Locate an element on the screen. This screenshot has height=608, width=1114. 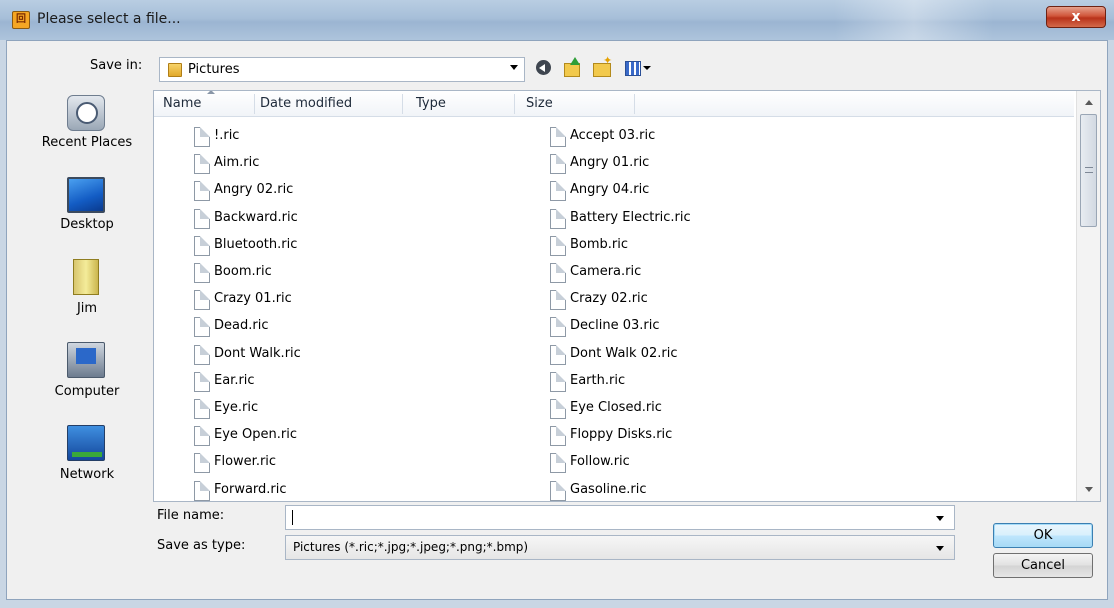
file-name: Earth.ric is located at coordinates (598, 380).